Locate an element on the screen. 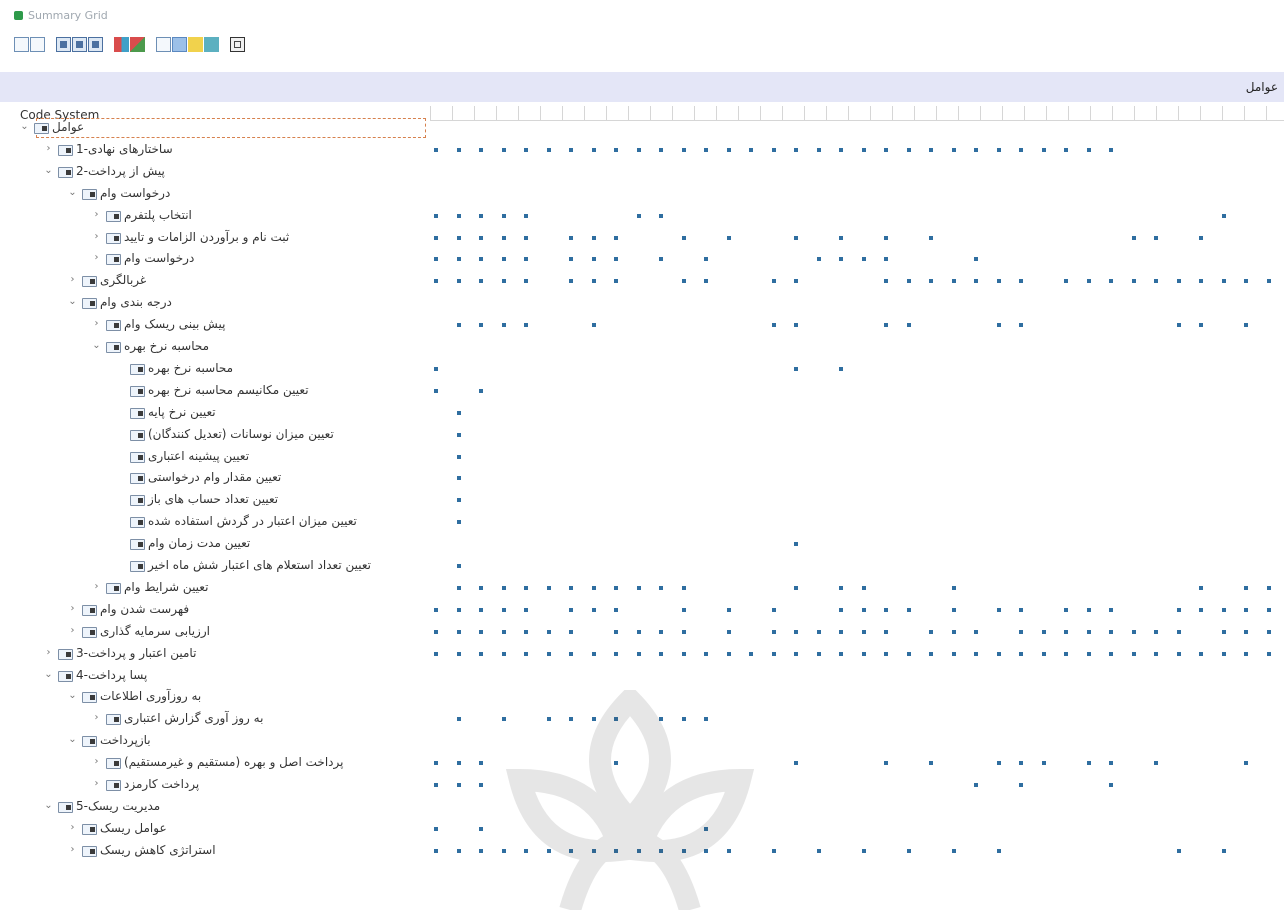  tree-row: تعیین مدت زمان وام is located at coordinates (215, 544).